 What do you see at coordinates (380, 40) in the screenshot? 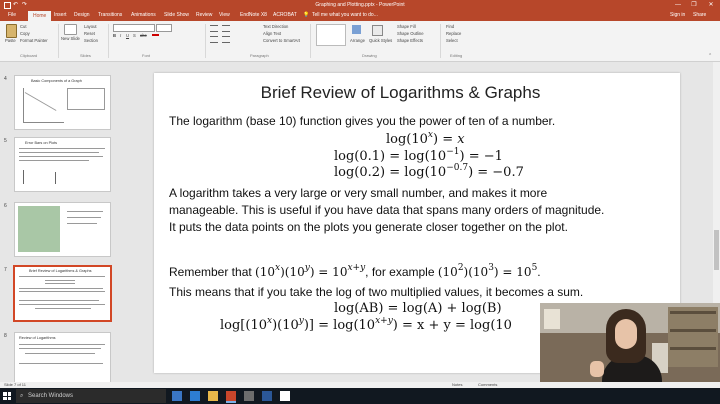
I see `quick-styles-button: Quick Styles` at bounding box center [380, 40].